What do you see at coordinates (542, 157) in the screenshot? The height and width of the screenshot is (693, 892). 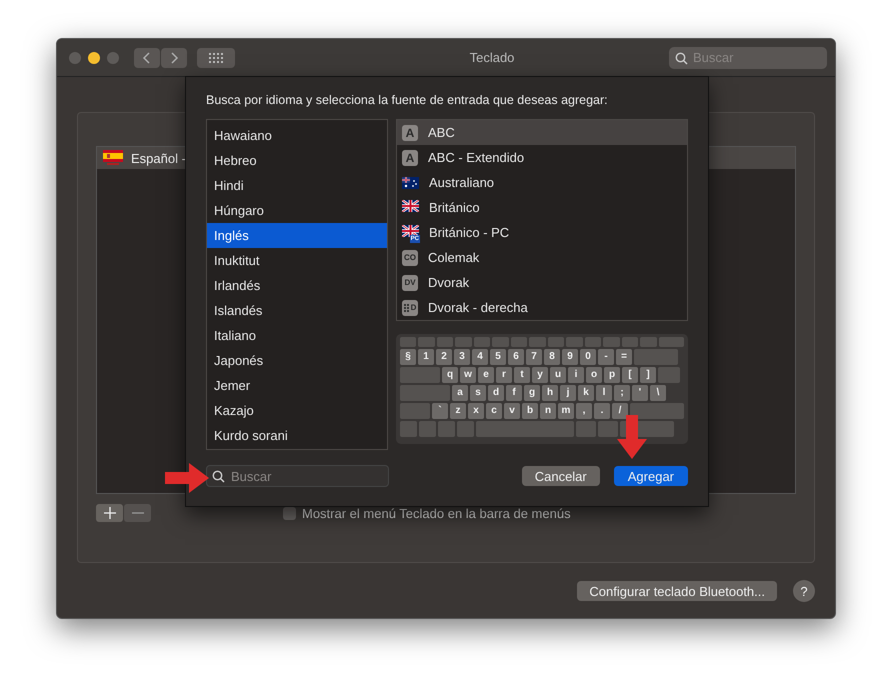 I see `layout-item: A ABC - Extendido` at bounding box center [542, 157].